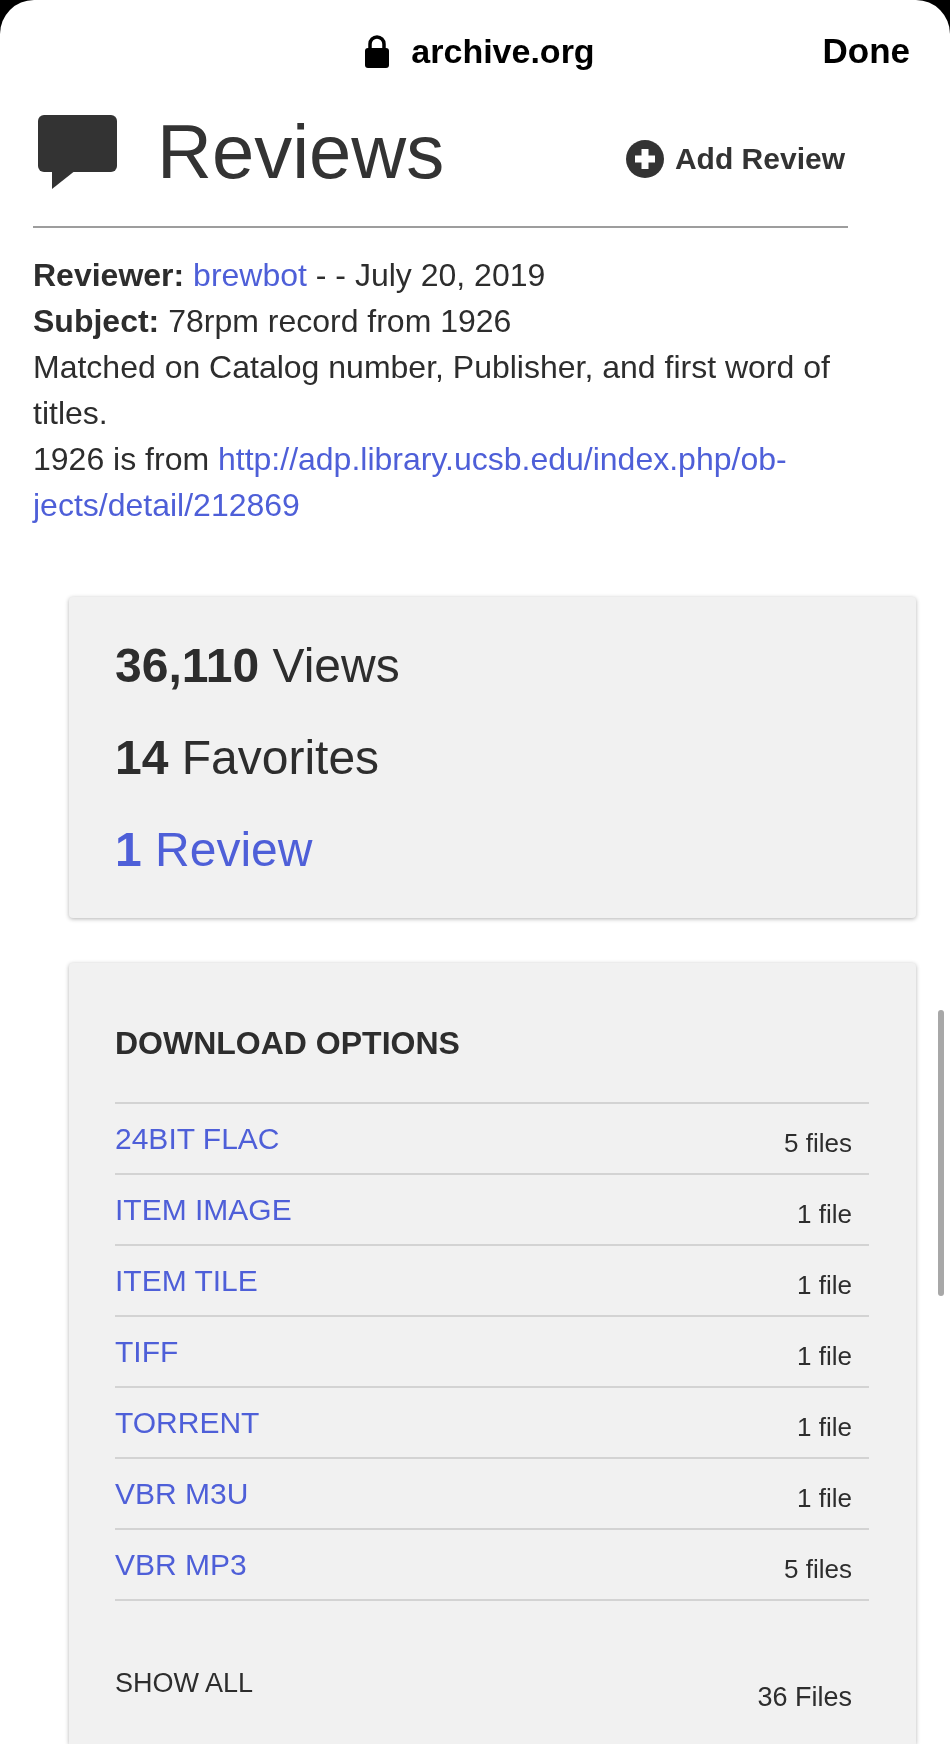 The width and height of the screenshot is (950, 1744). Describe the element at coordinates (247, 758) in the screenshot. I see `stat-text: 14 Favorites` at that location.